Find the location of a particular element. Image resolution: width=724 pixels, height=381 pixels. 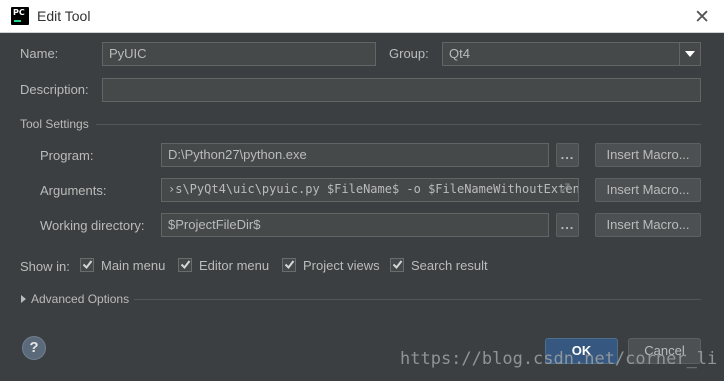

main-menu-checkbox-label: Main menu is located at coordinates (133, 265).